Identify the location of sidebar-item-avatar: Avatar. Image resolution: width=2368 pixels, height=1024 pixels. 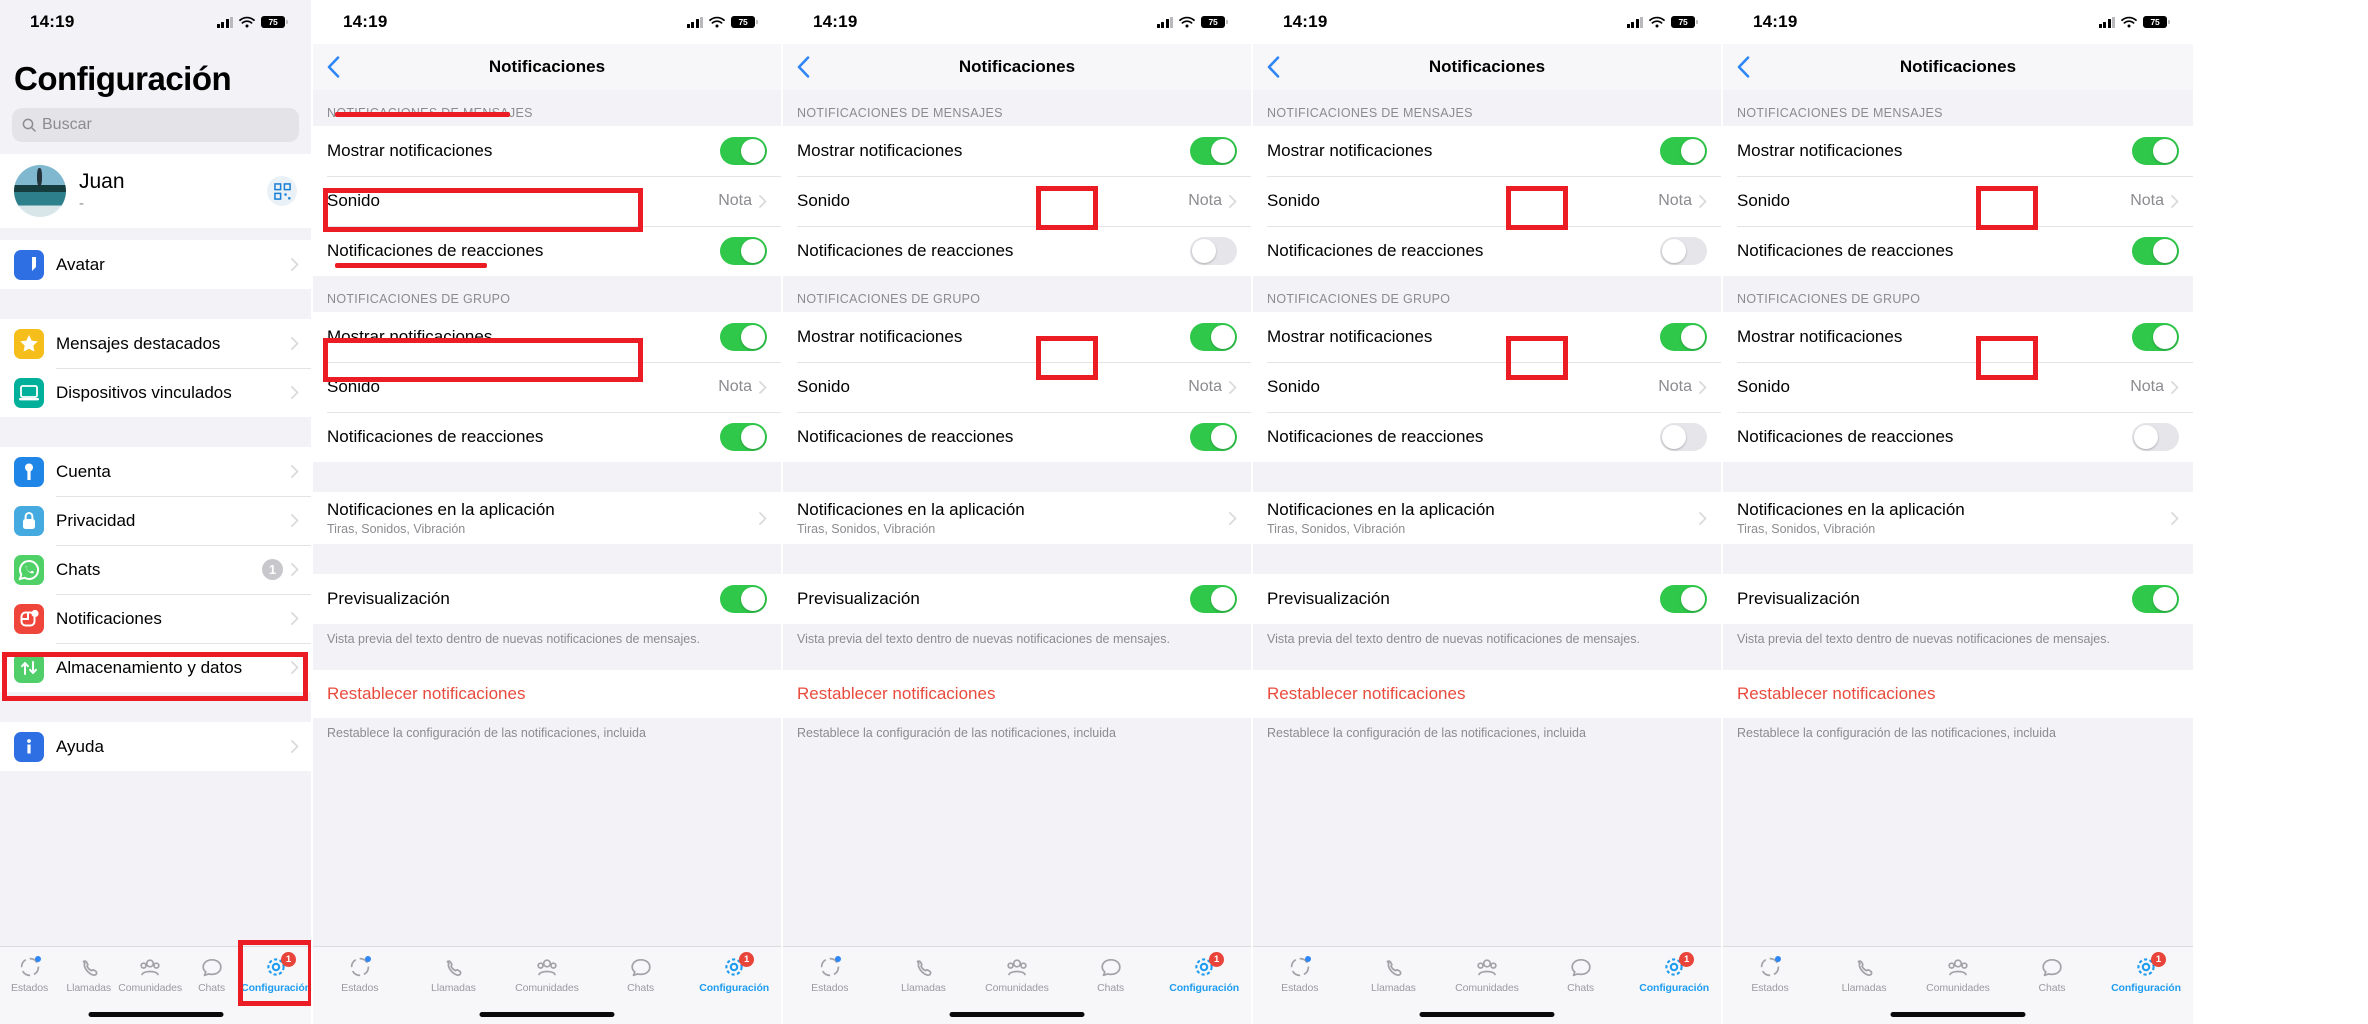
(155, 264).